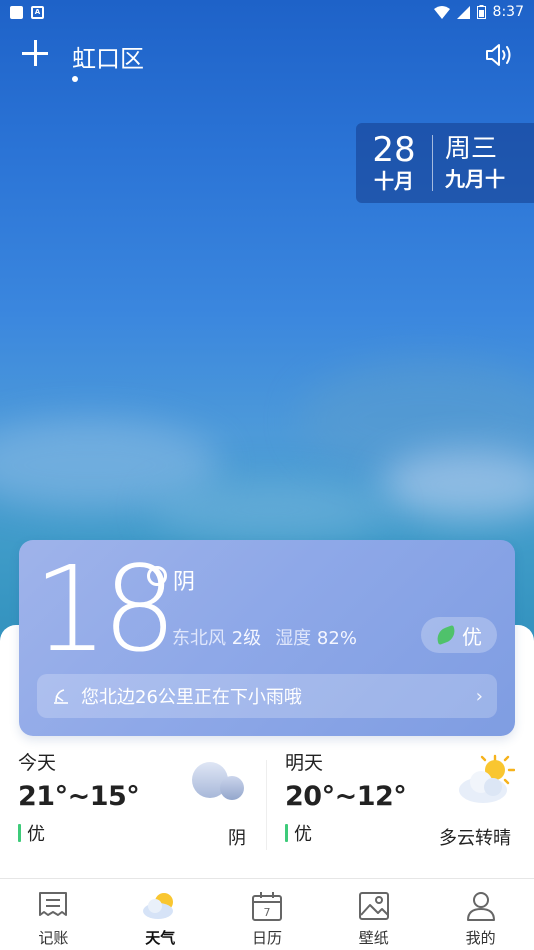 The height and width of the screenshot is (950, 534). I want to click on tab-label: 日历, so click(266, 938).